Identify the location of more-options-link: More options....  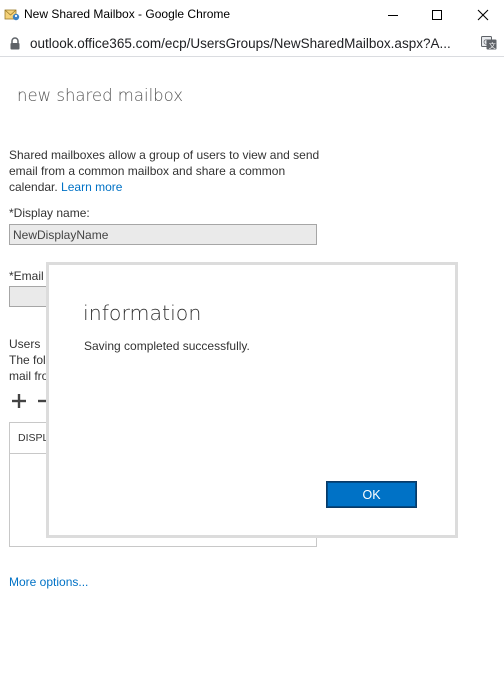
(48, 582).